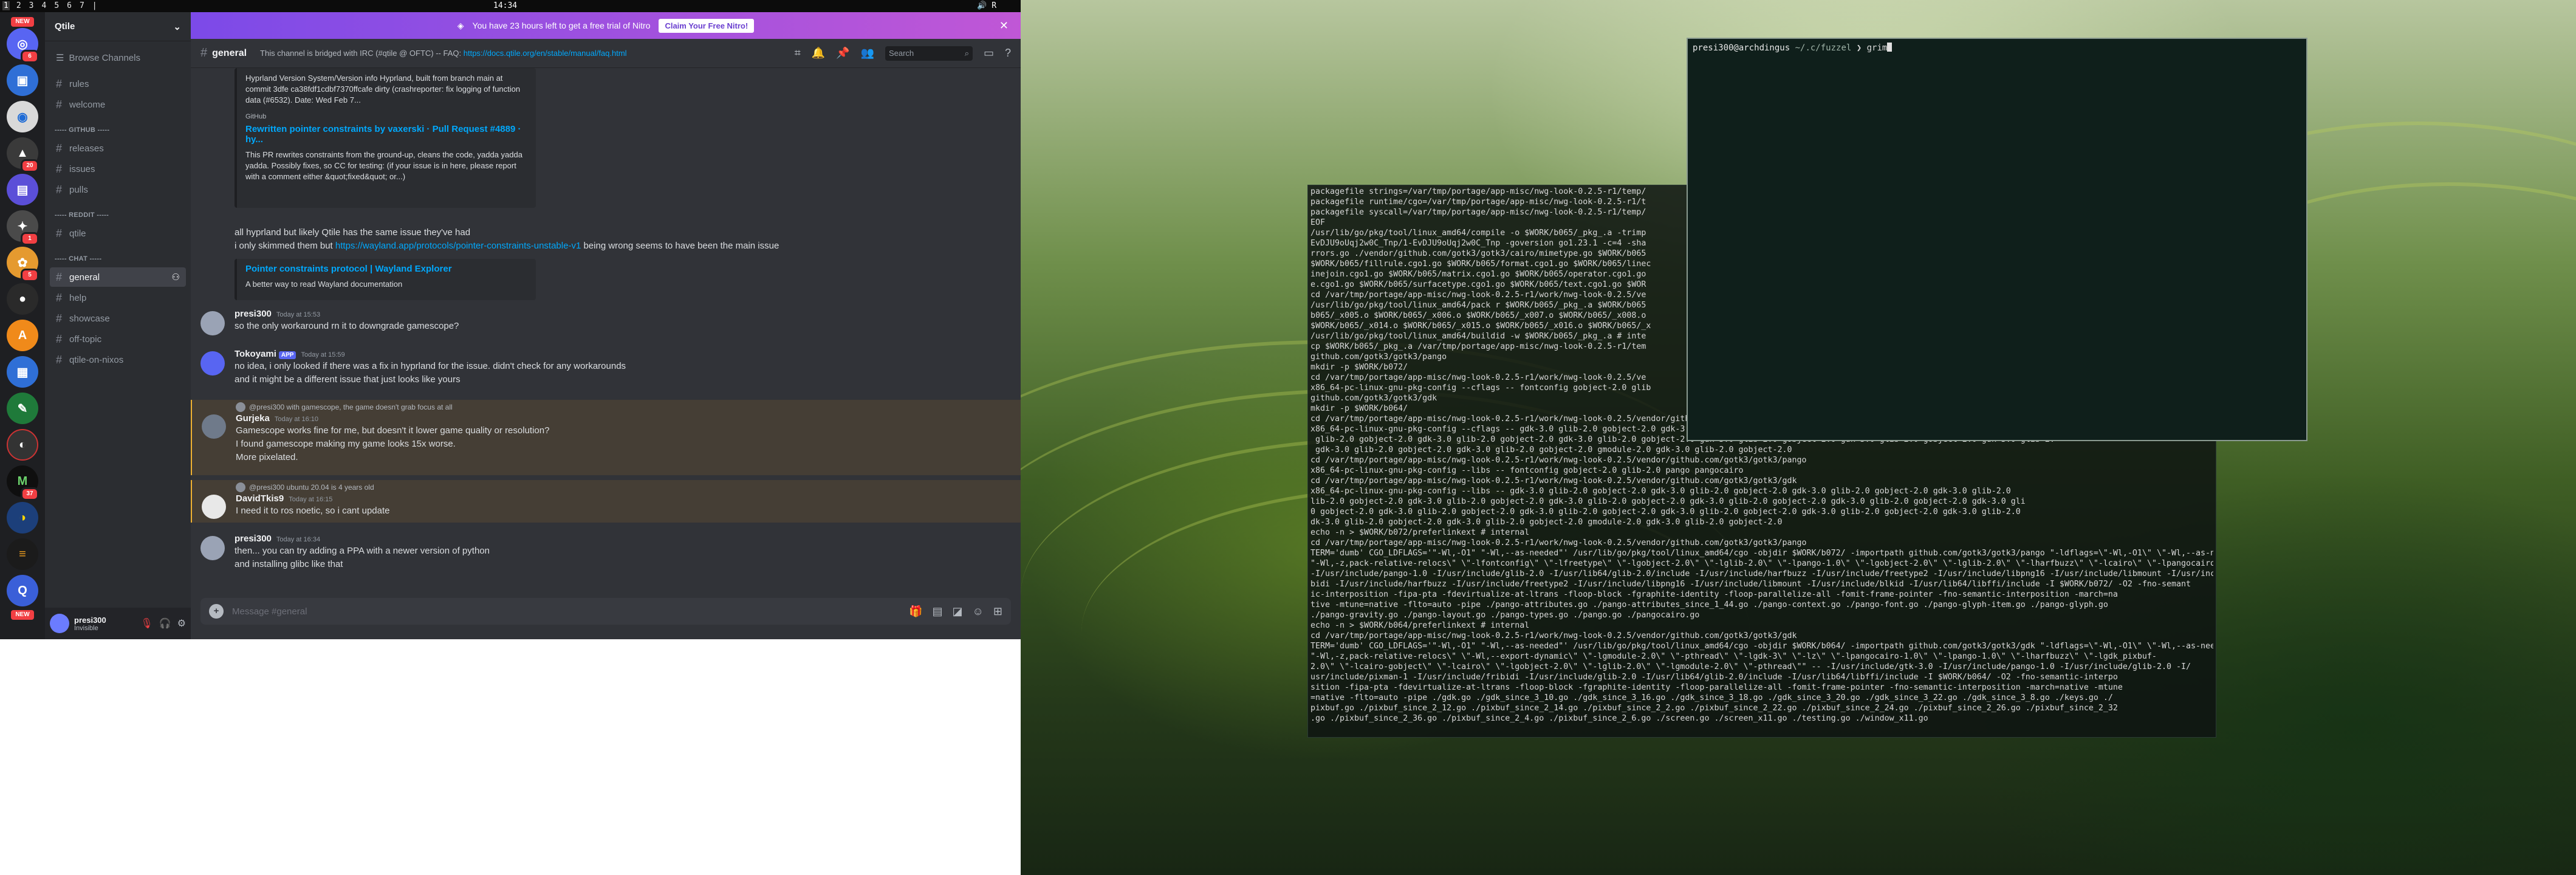 The width and height of the screenshot is (2576, 875). I want to click on apps-icon: ⊞, so click(998, 611).